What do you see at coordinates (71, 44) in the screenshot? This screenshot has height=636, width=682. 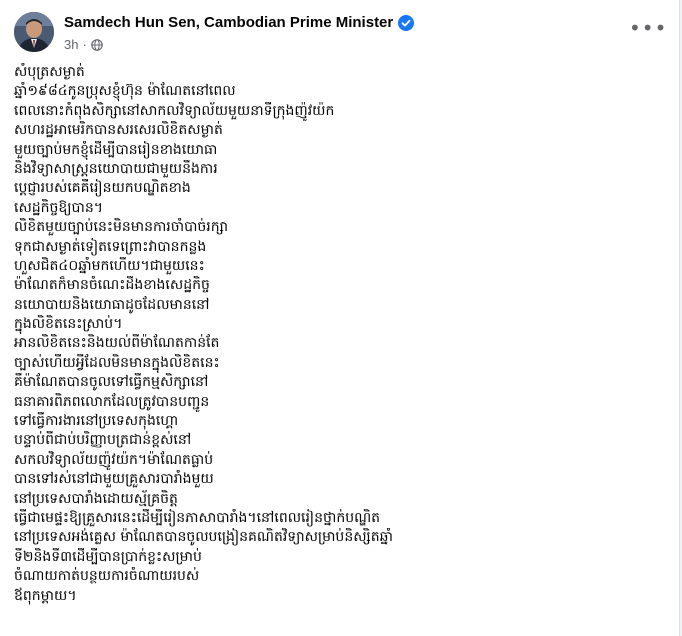 I see `post-time: 3h` at bounding box center [71, 44].